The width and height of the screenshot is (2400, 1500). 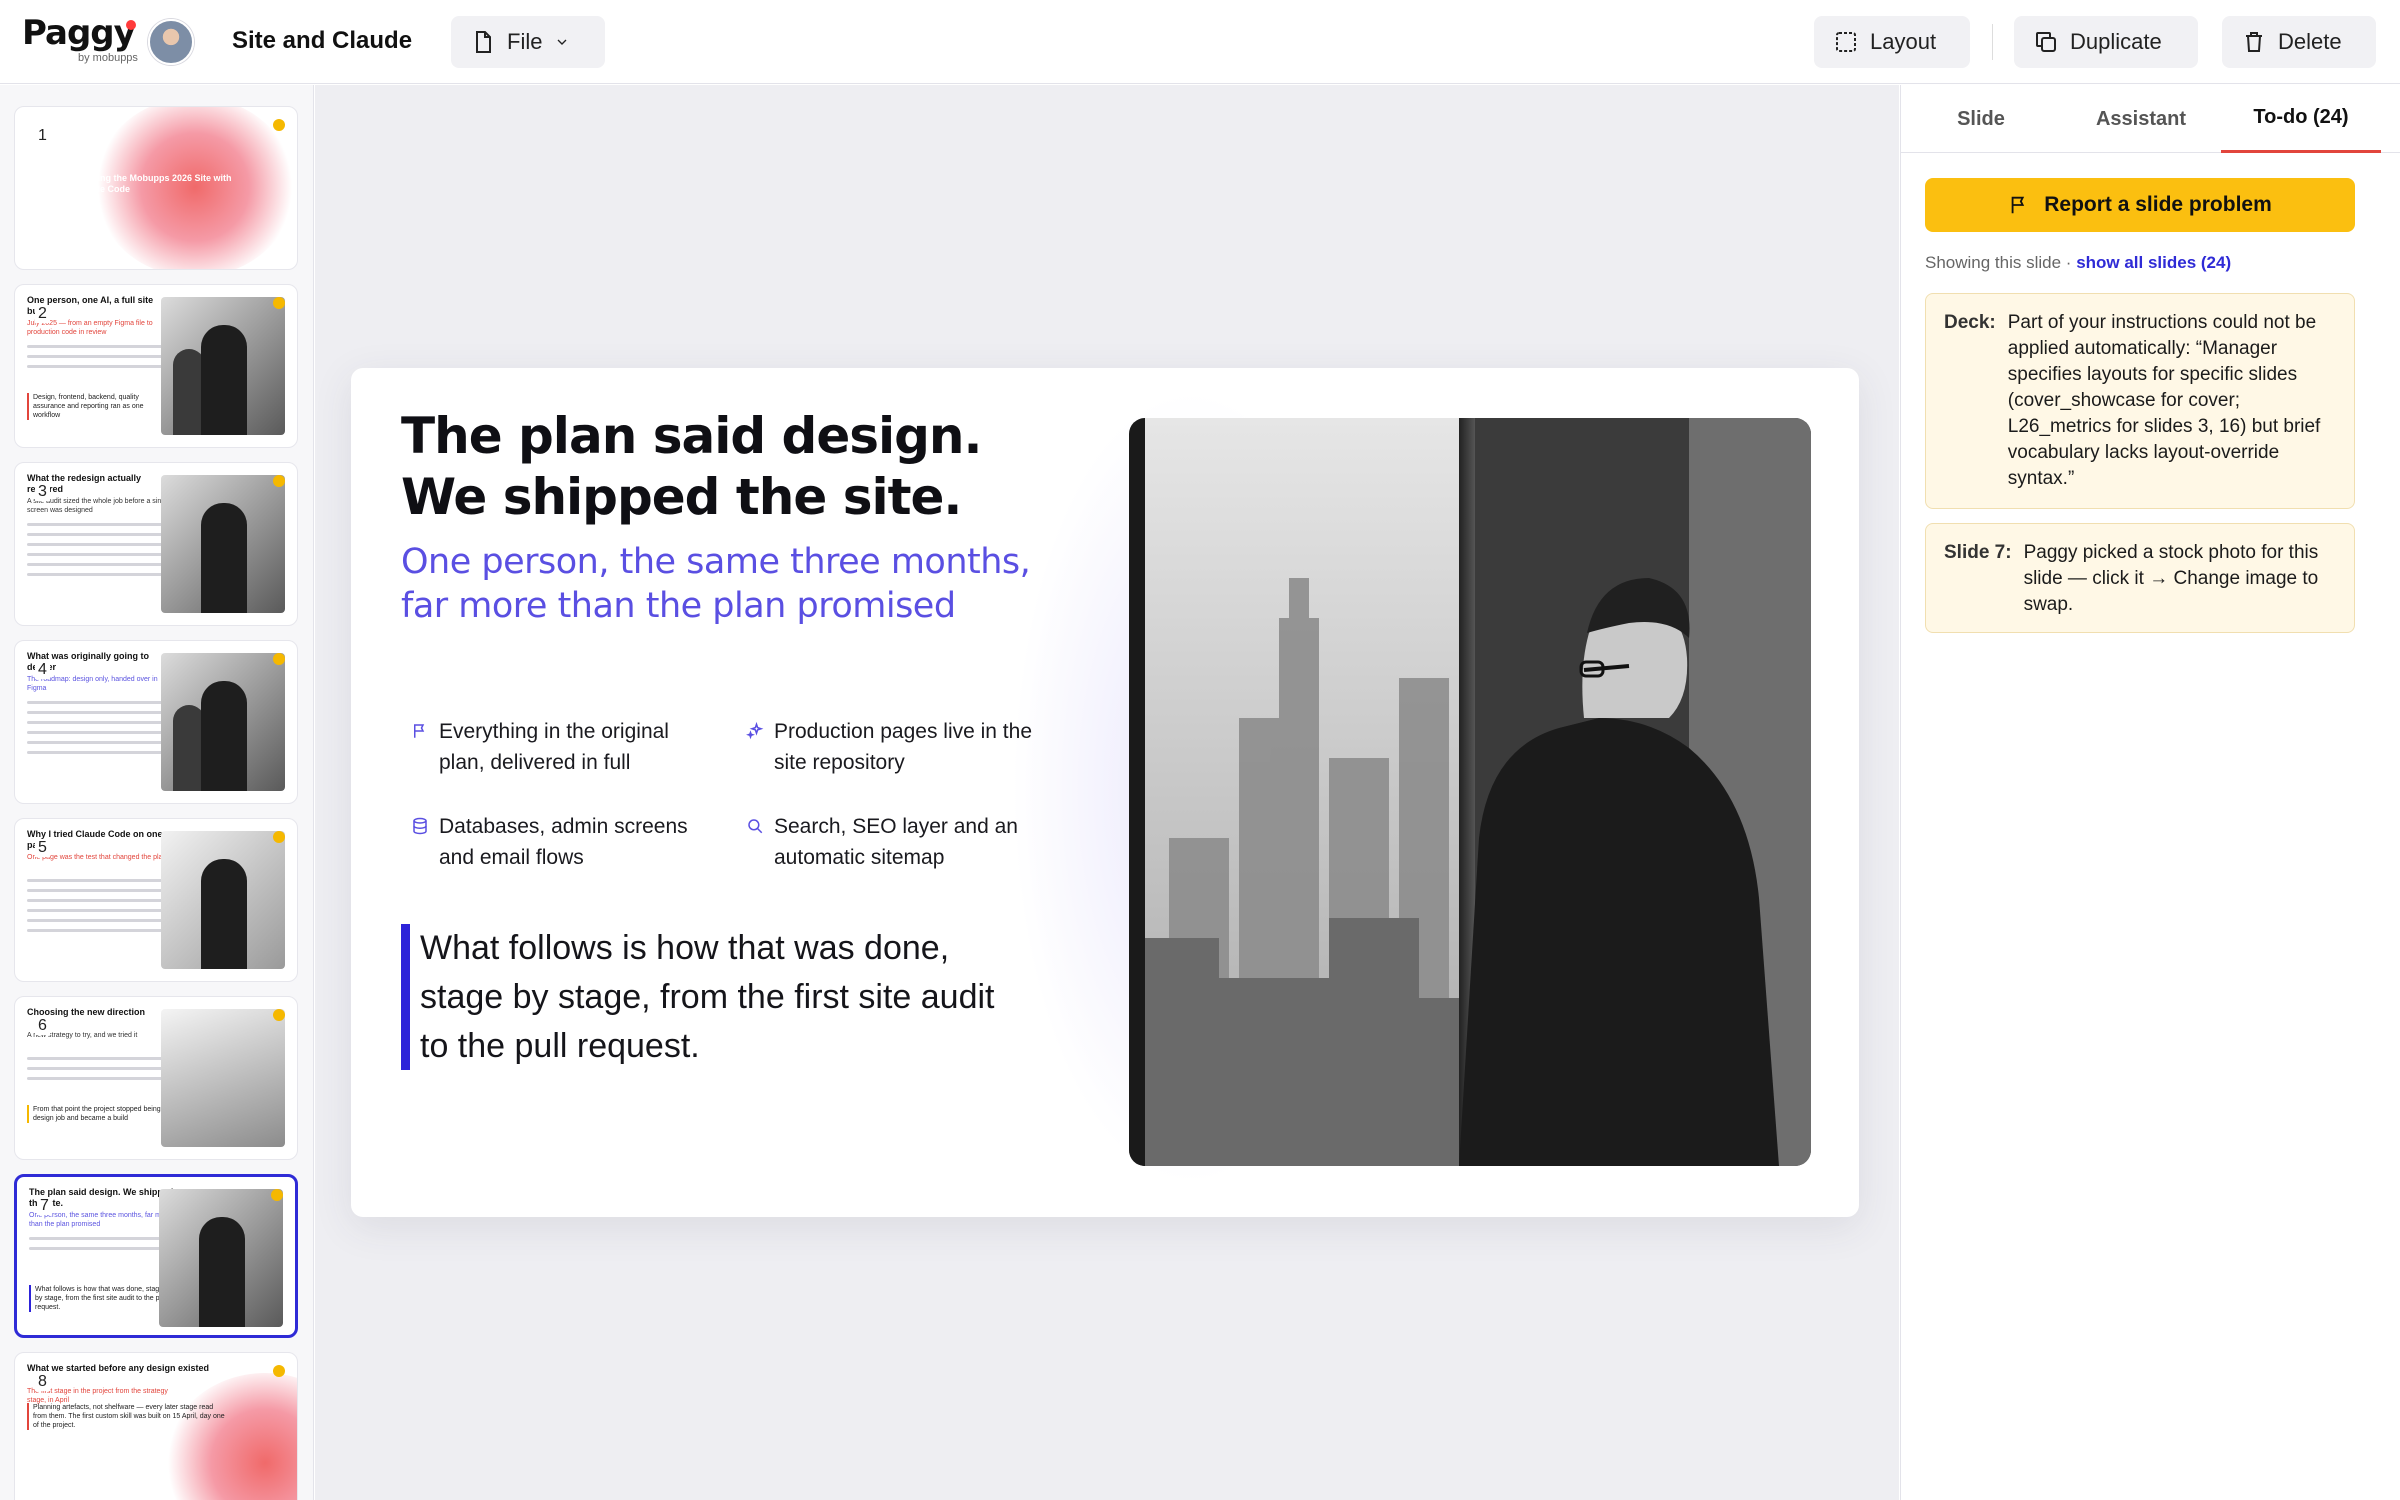 What do you see at coordinates (131, 25) in the screenshot?
I see `logo-dot` at bounding box center [131, 25].